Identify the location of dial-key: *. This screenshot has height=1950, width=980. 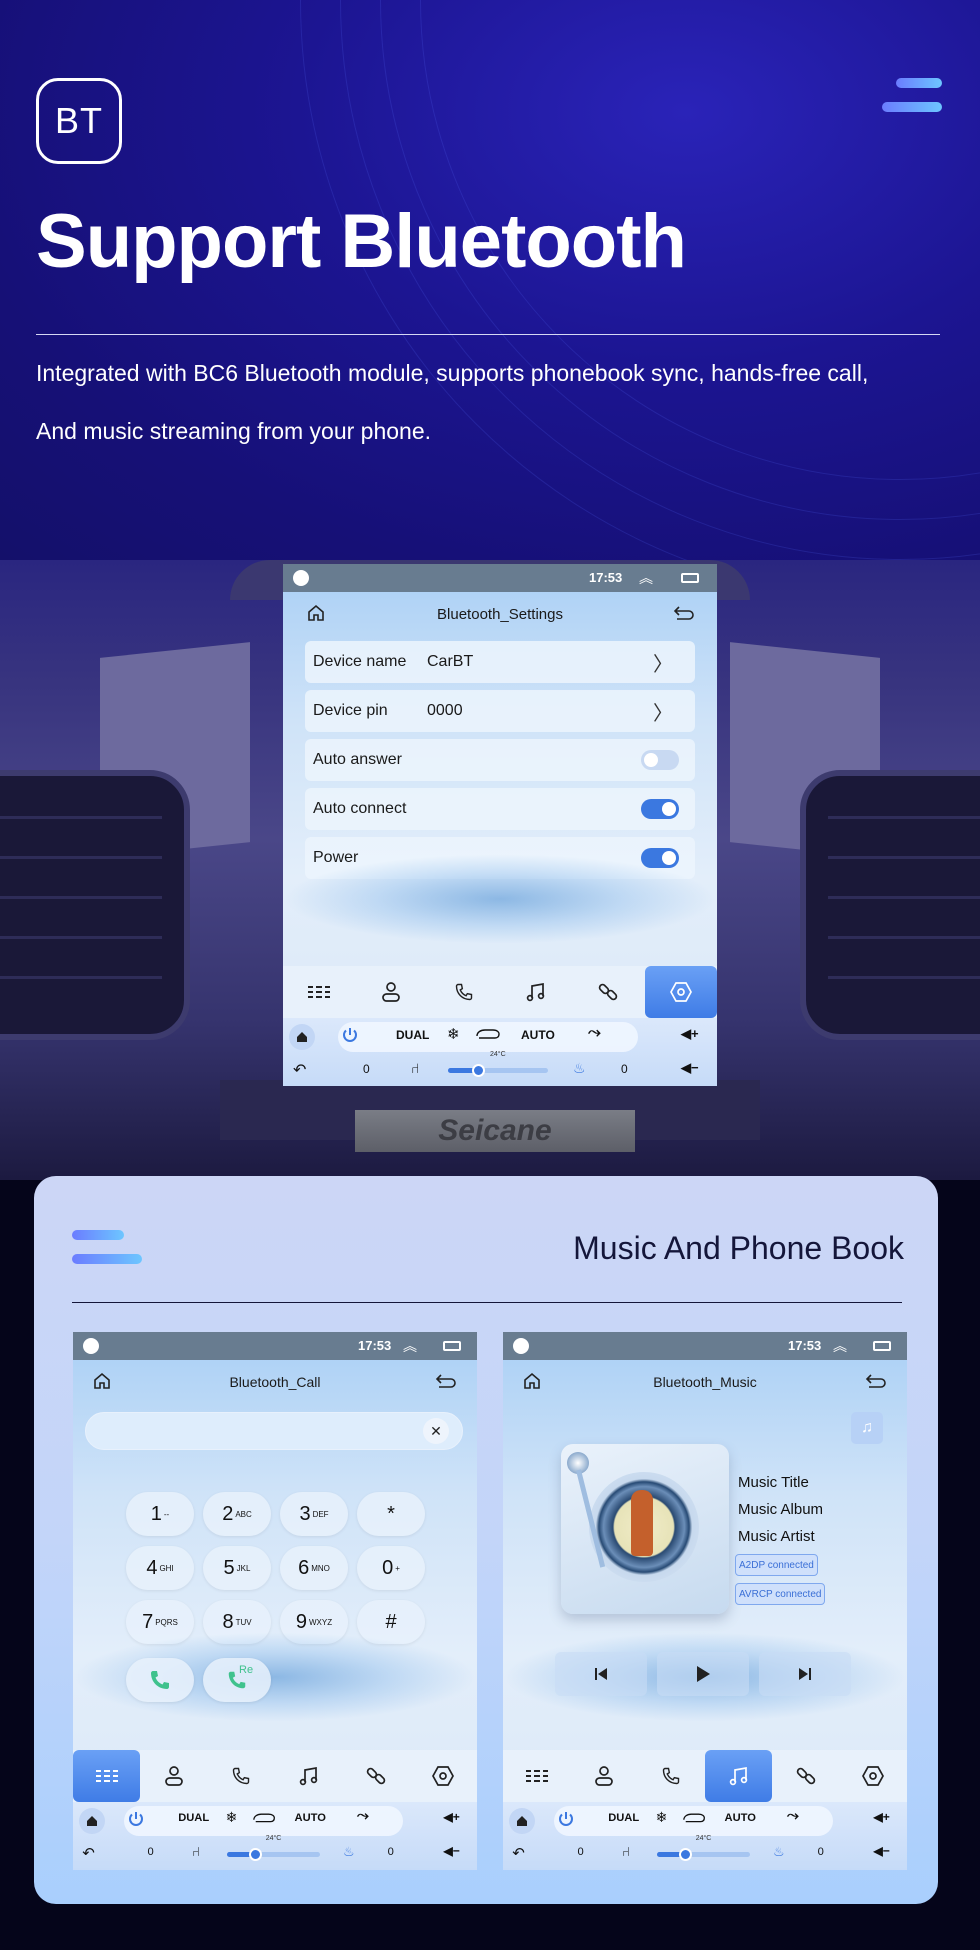
(391, 1514).